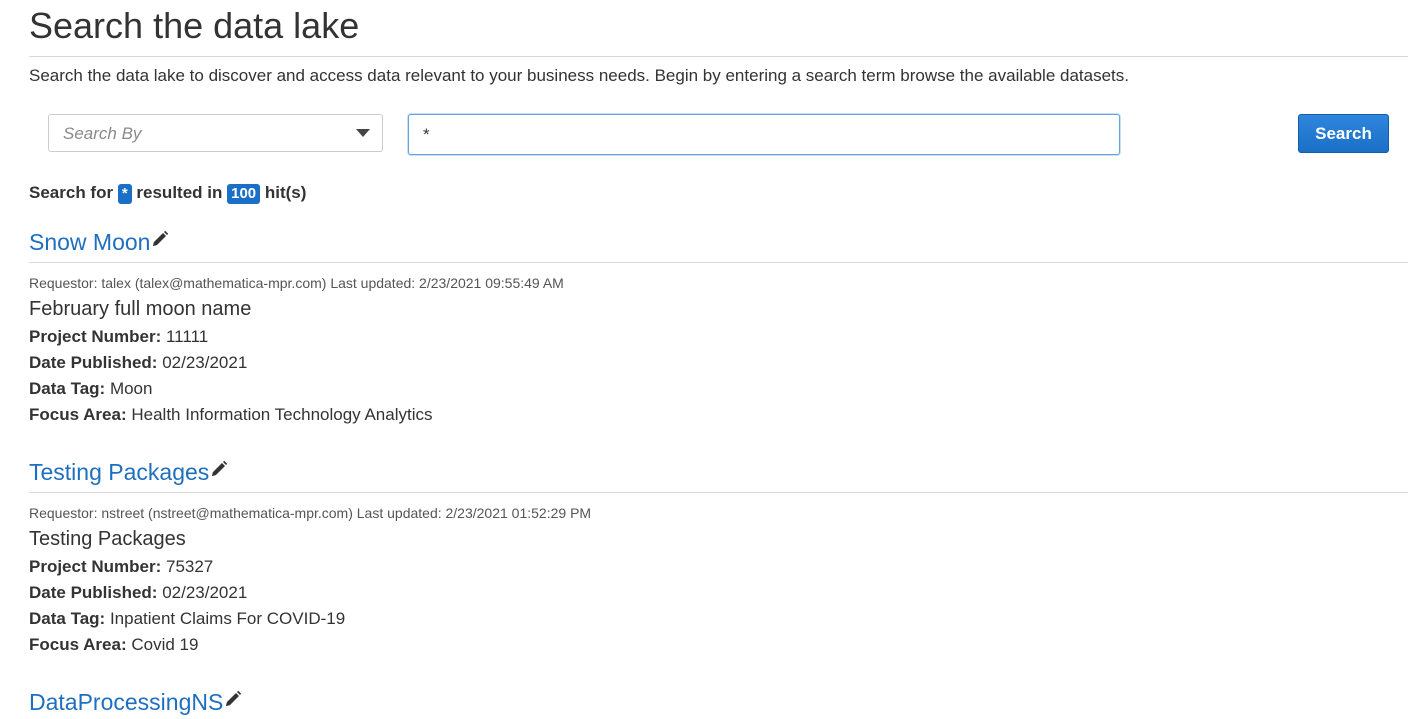  Describe the element at coordinates (89, 242) in the screenshot. I see `result-title-link: Snow Moon` at that location.